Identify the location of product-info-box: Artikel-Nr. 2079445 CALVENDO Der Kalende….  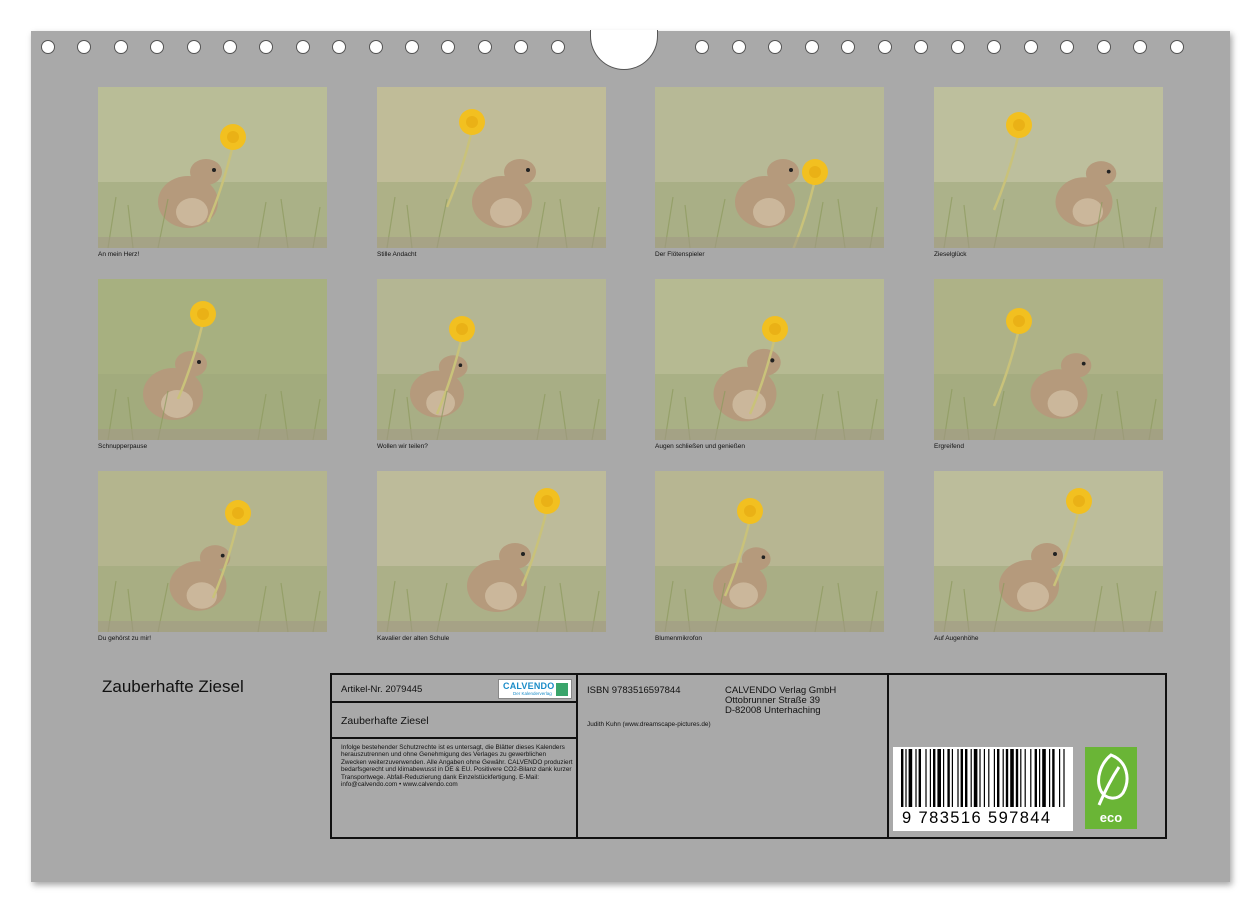
(748, 756).